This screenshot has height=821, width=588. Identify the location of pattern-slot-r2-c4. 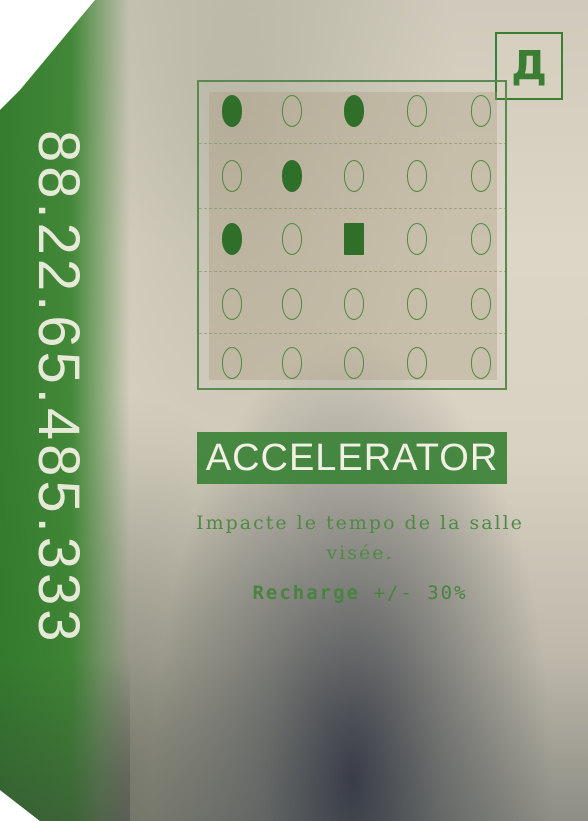
(417, 176).